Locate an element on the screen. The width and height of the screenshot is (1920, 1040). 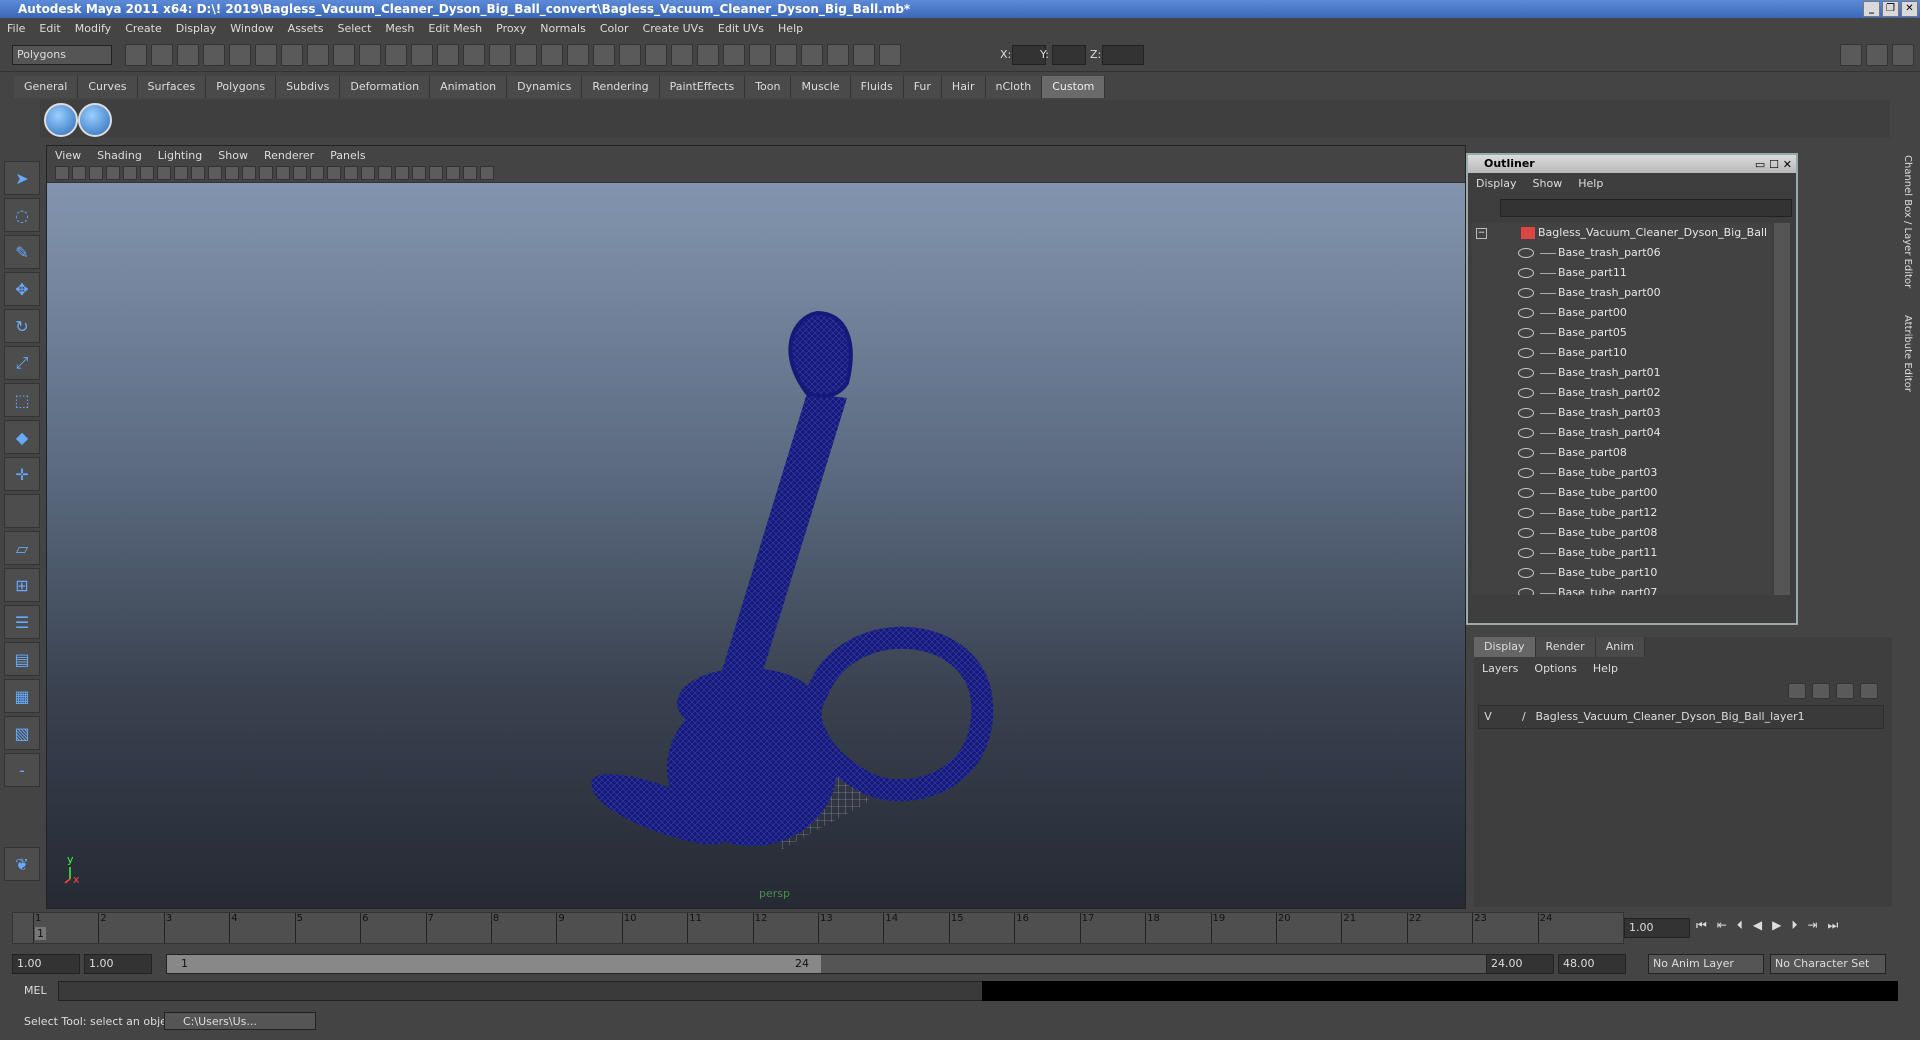
outliner-item: Base_part10 is located at coordinates (1622, 353).